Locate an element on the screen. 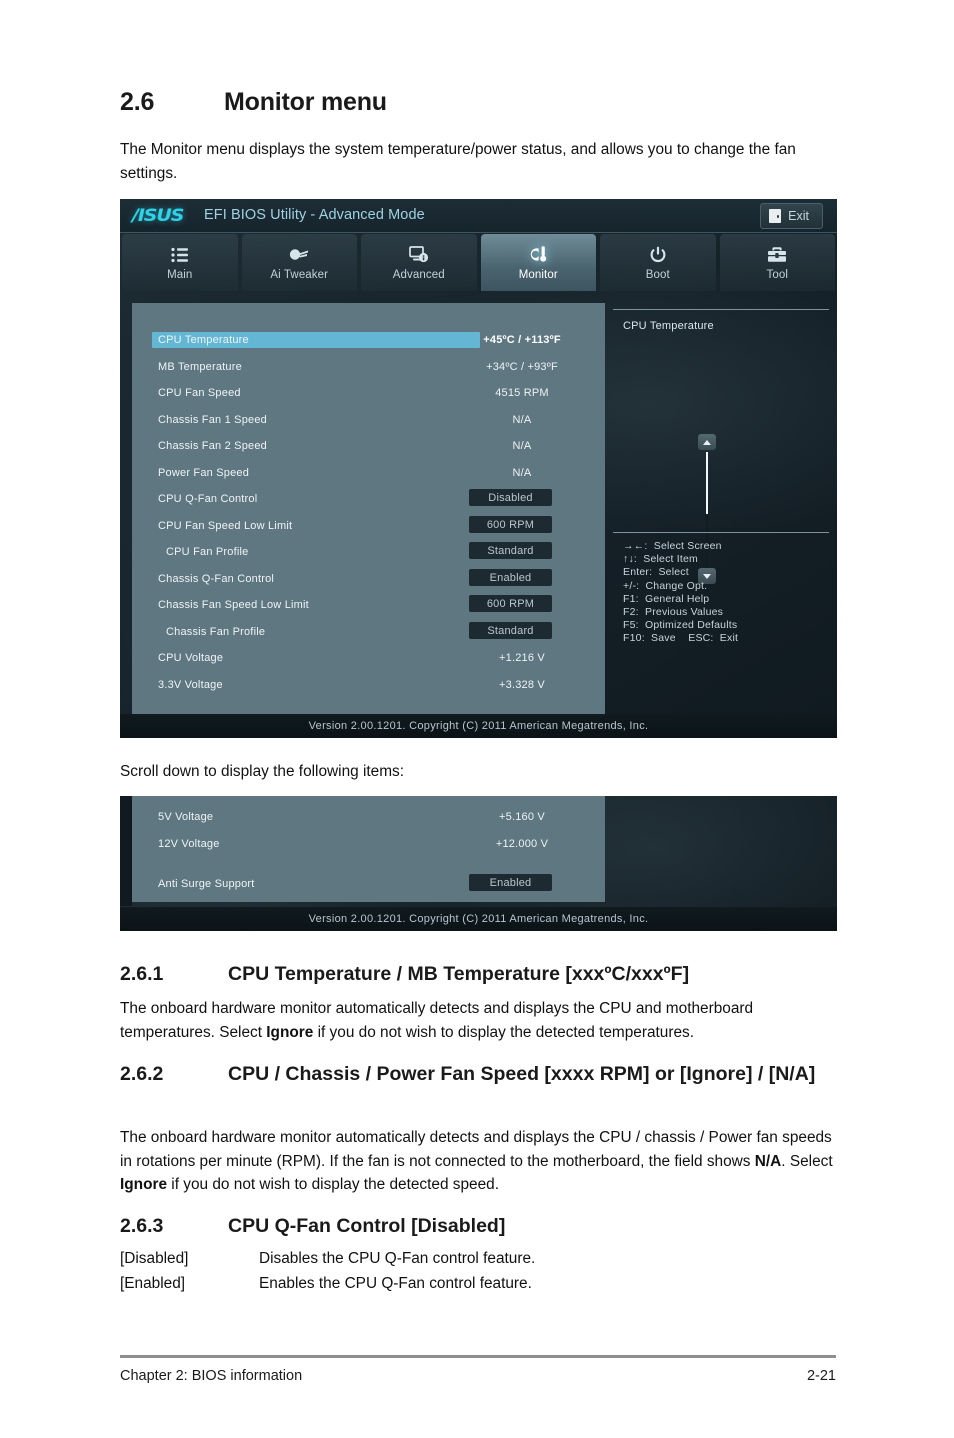 This screenshot has width=954, height=1438. p262-bold-1: N/A is located at coordinates (768, 1161).